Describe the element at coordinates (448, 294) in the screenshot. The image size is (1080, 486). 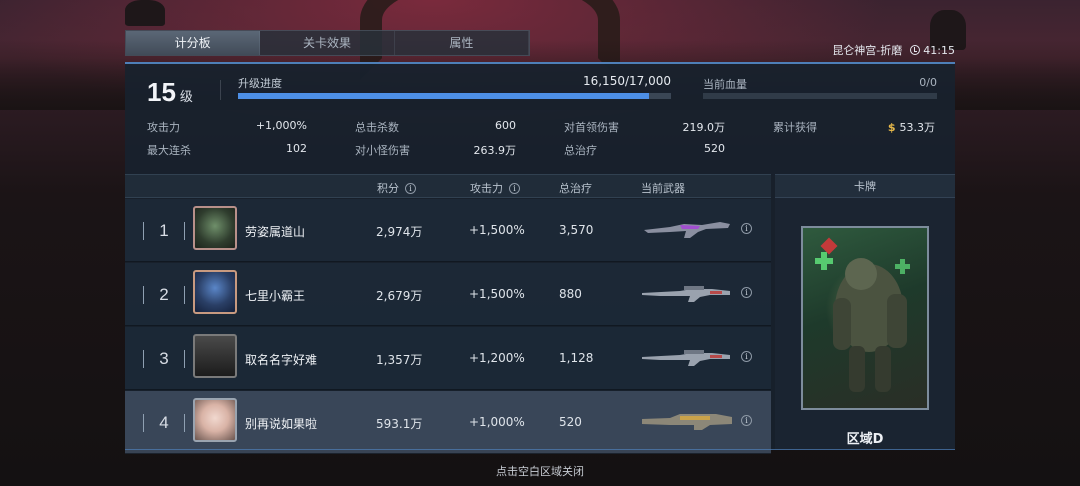
I see `table-row: 2 七里小霸王 2,679万 +1,500% 880 i` at that location.